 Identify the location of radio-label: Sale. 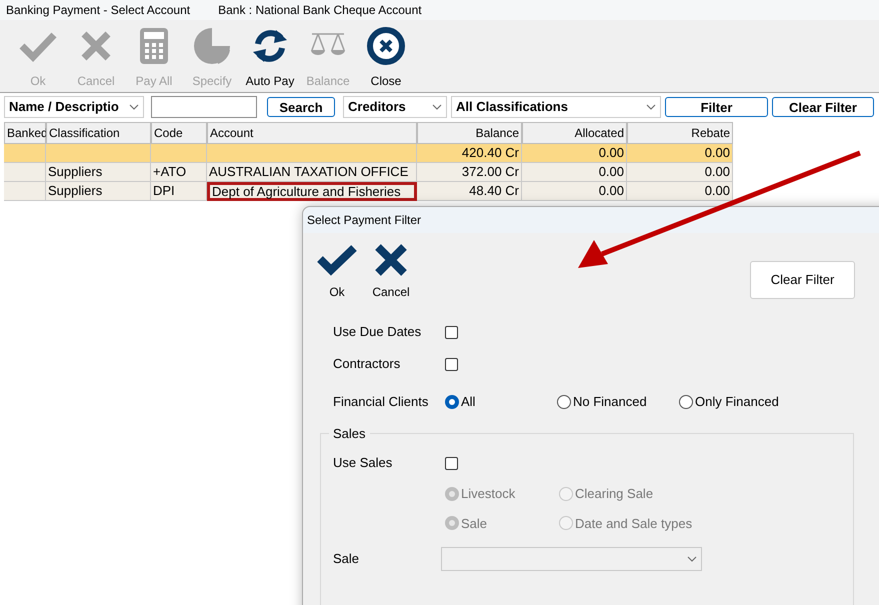
(474, 523).